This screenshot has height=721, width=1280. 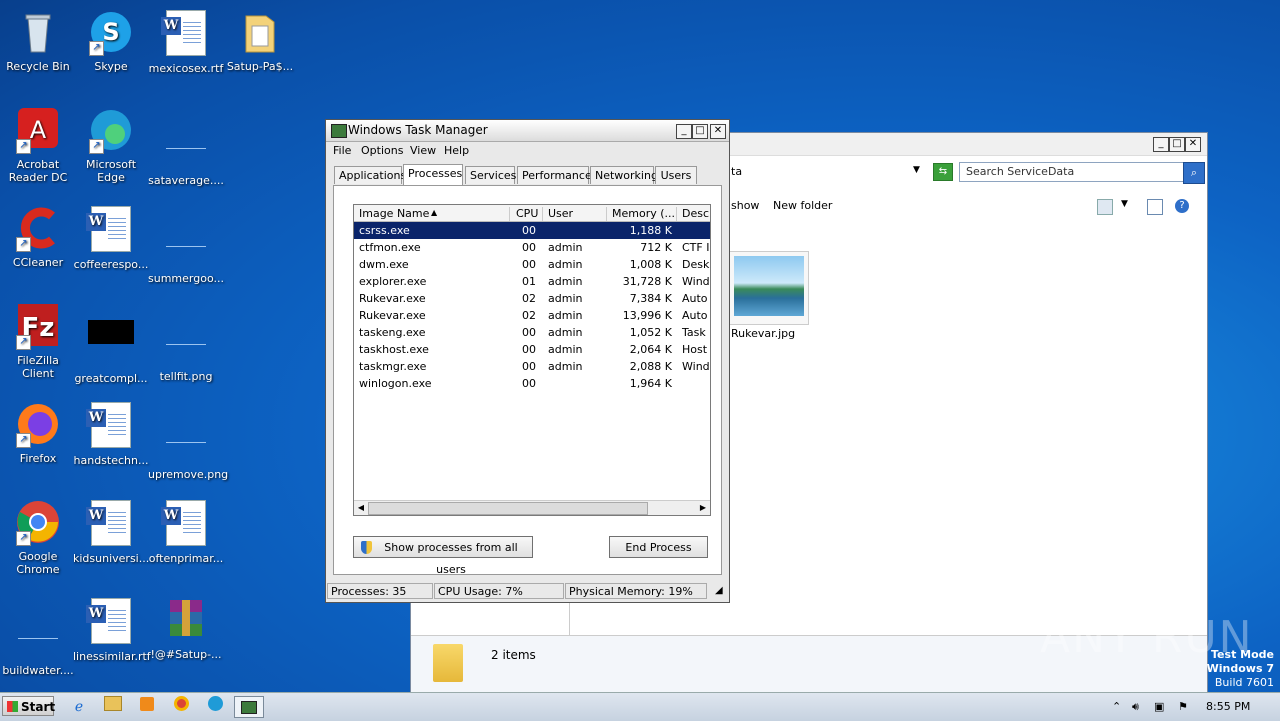 I want to click on column-user-name: User Name, so click(x=575, y=220).